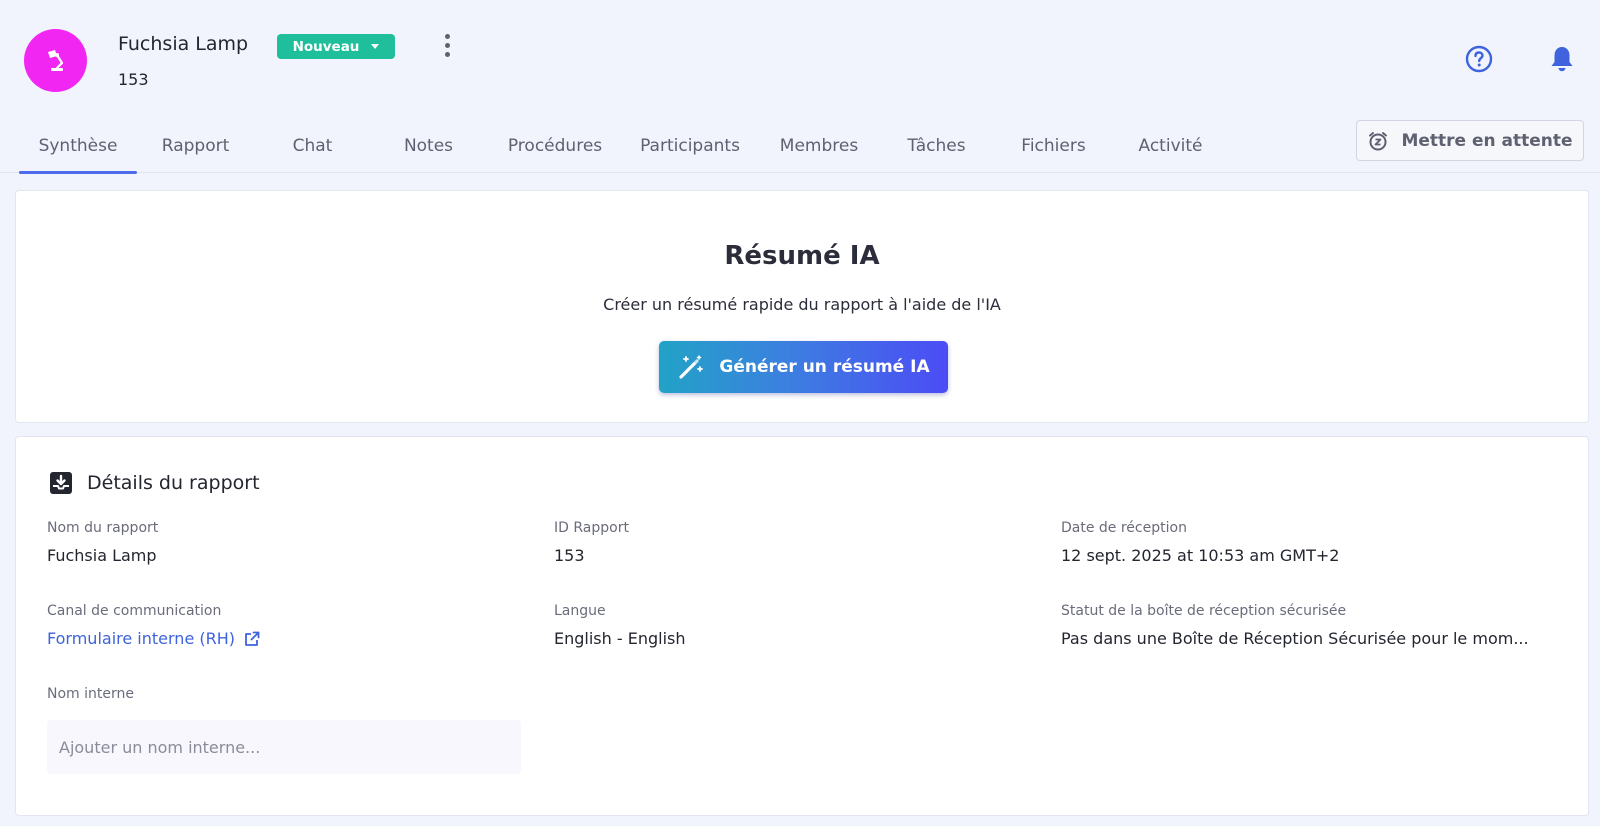 This screenshot has width=1600, height=826. Describe the element at coordinates (1200, 555) in the screenshot. I see `received-date-value: 12 sept. 2025 at 10:53 am GMT+2` at that location.